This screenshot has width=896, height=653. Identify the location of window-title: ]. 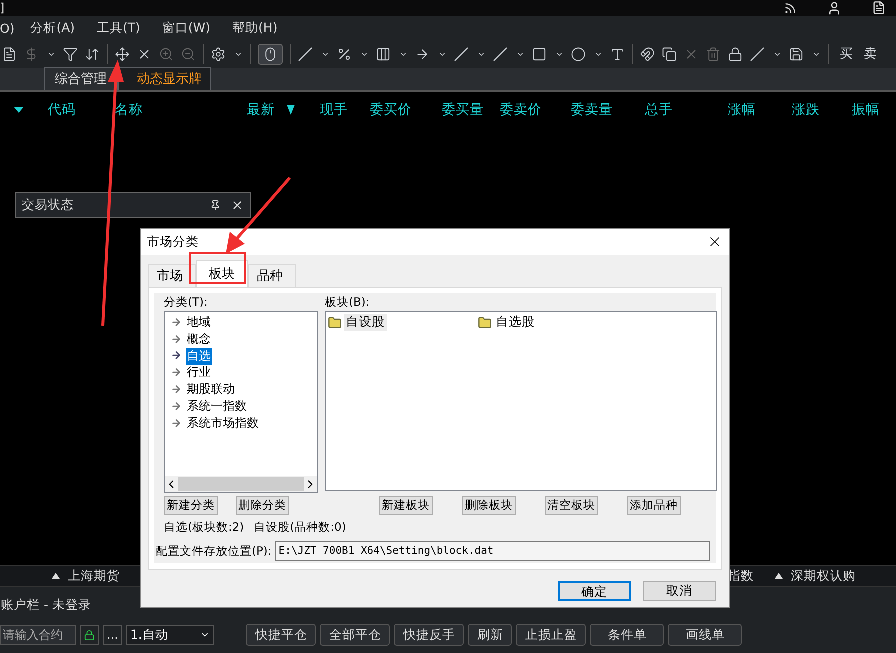
(3, 8).